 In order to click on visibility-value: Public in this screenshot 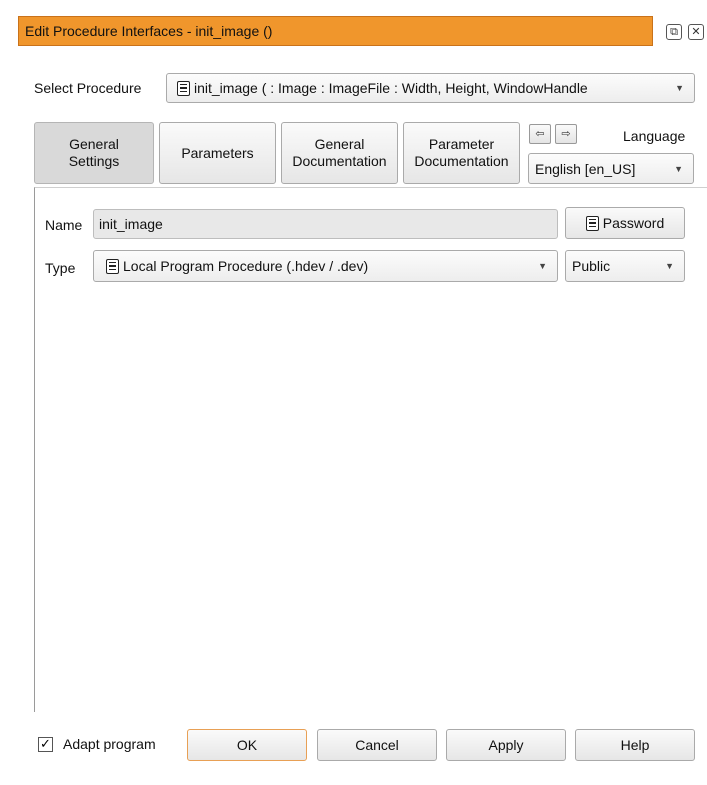, I will do `click(591, 266)`.